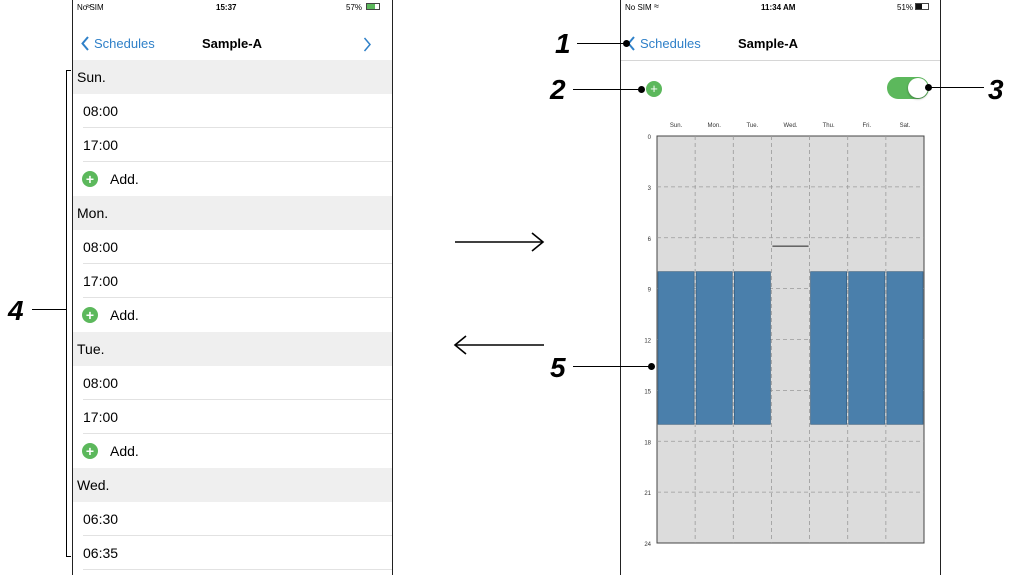 This screenshot has width=1013, height=575. Describe the element at coordinates (647, 342) in the screenshot. I see `y-tick-label: 12` at that location.